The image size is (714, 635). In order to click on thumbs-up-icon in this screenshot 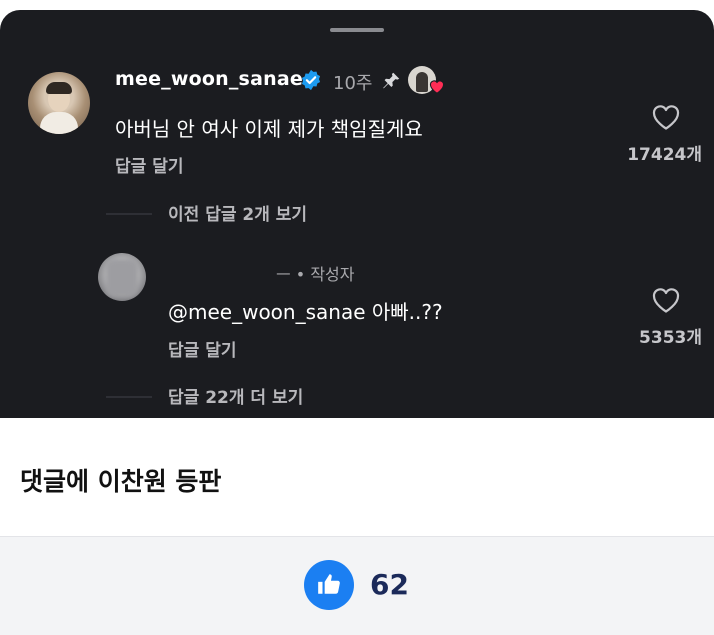, I will do `click(329, 584)`.